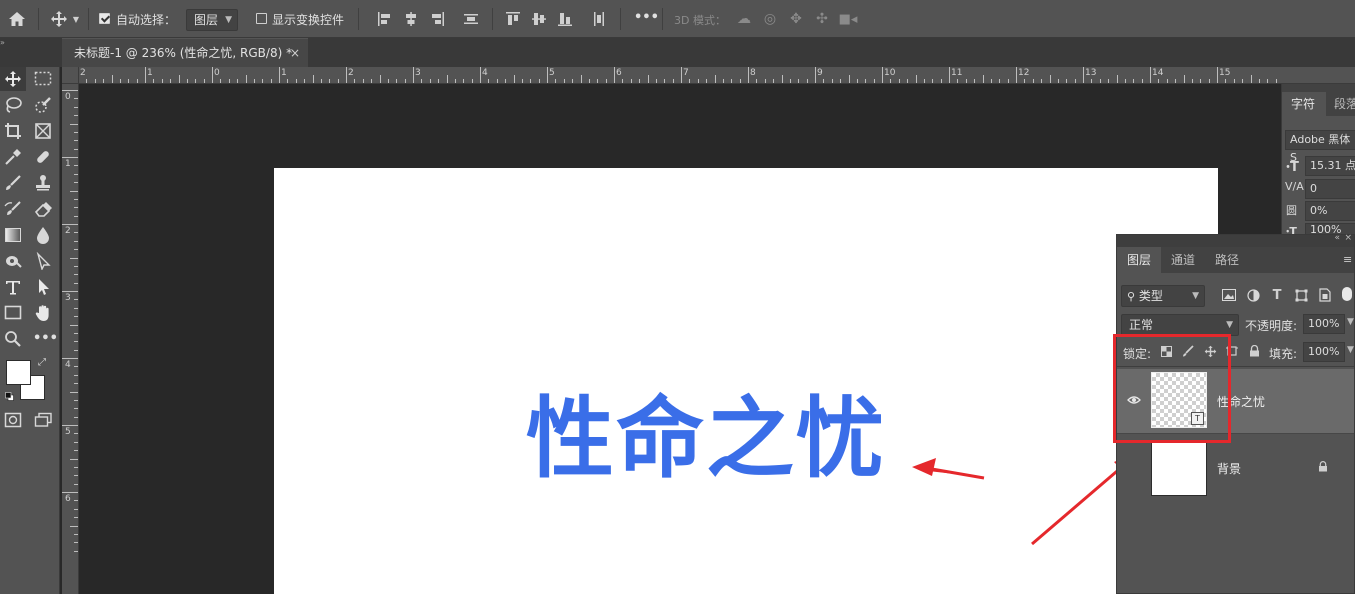 The image size is (1355, 594). Describe the element at coordinates (13, 209) in the screenshot. I see `history-brush-tool-icon` at that location.